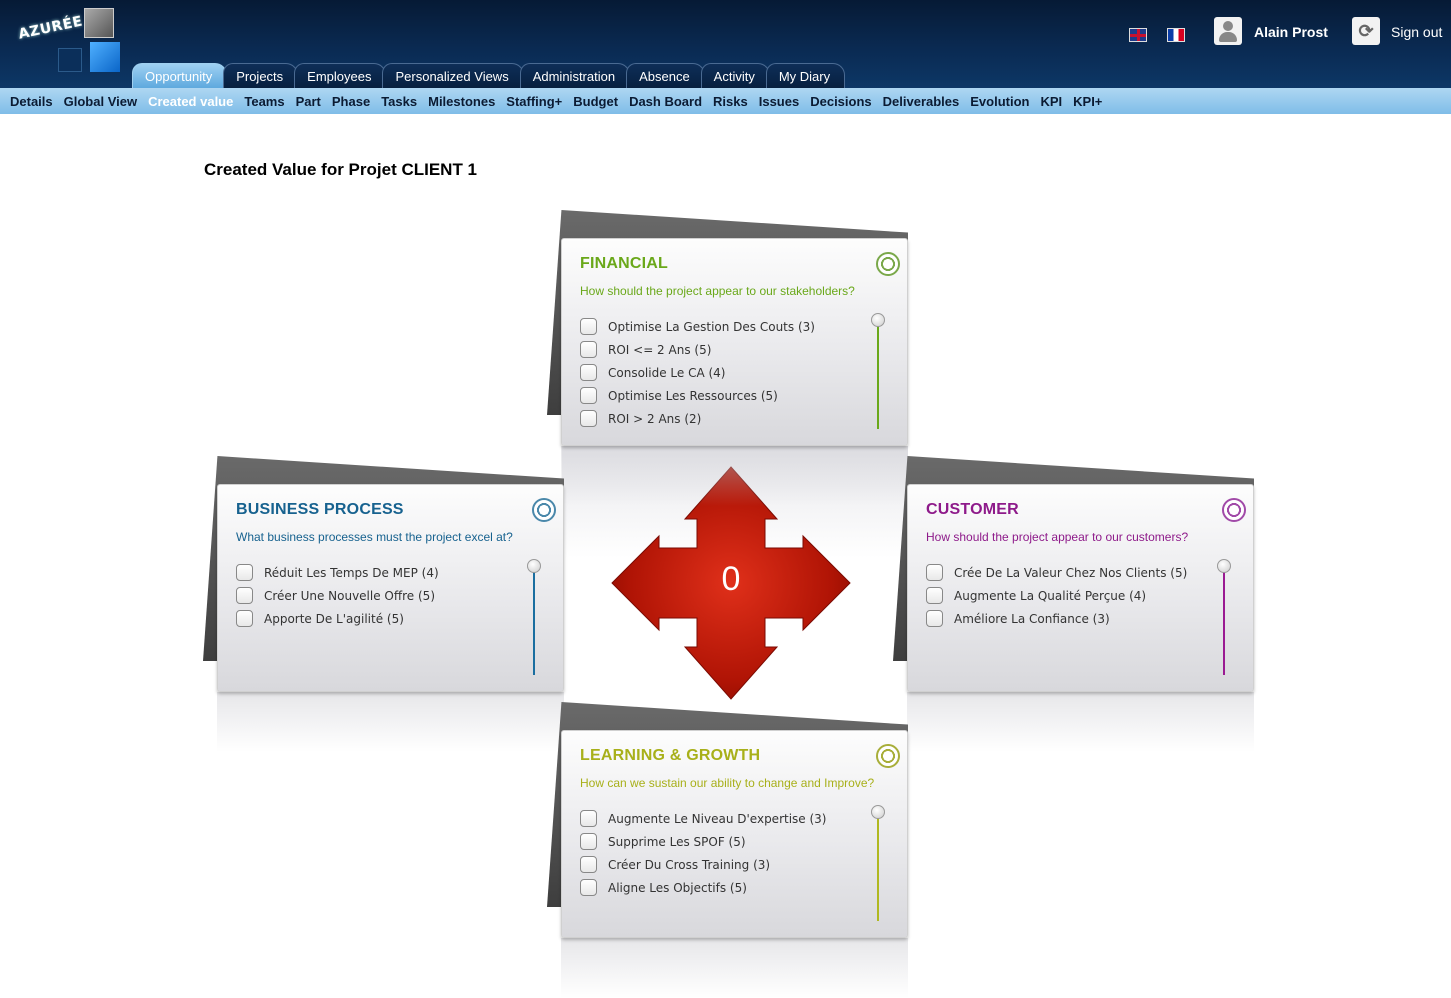 The width and height of the screenshot is (1451, 998). What do you see at coordinates (735, 75) in the screenshot?
I see `tab-activity: Activity` at bounding box center [735, 75].